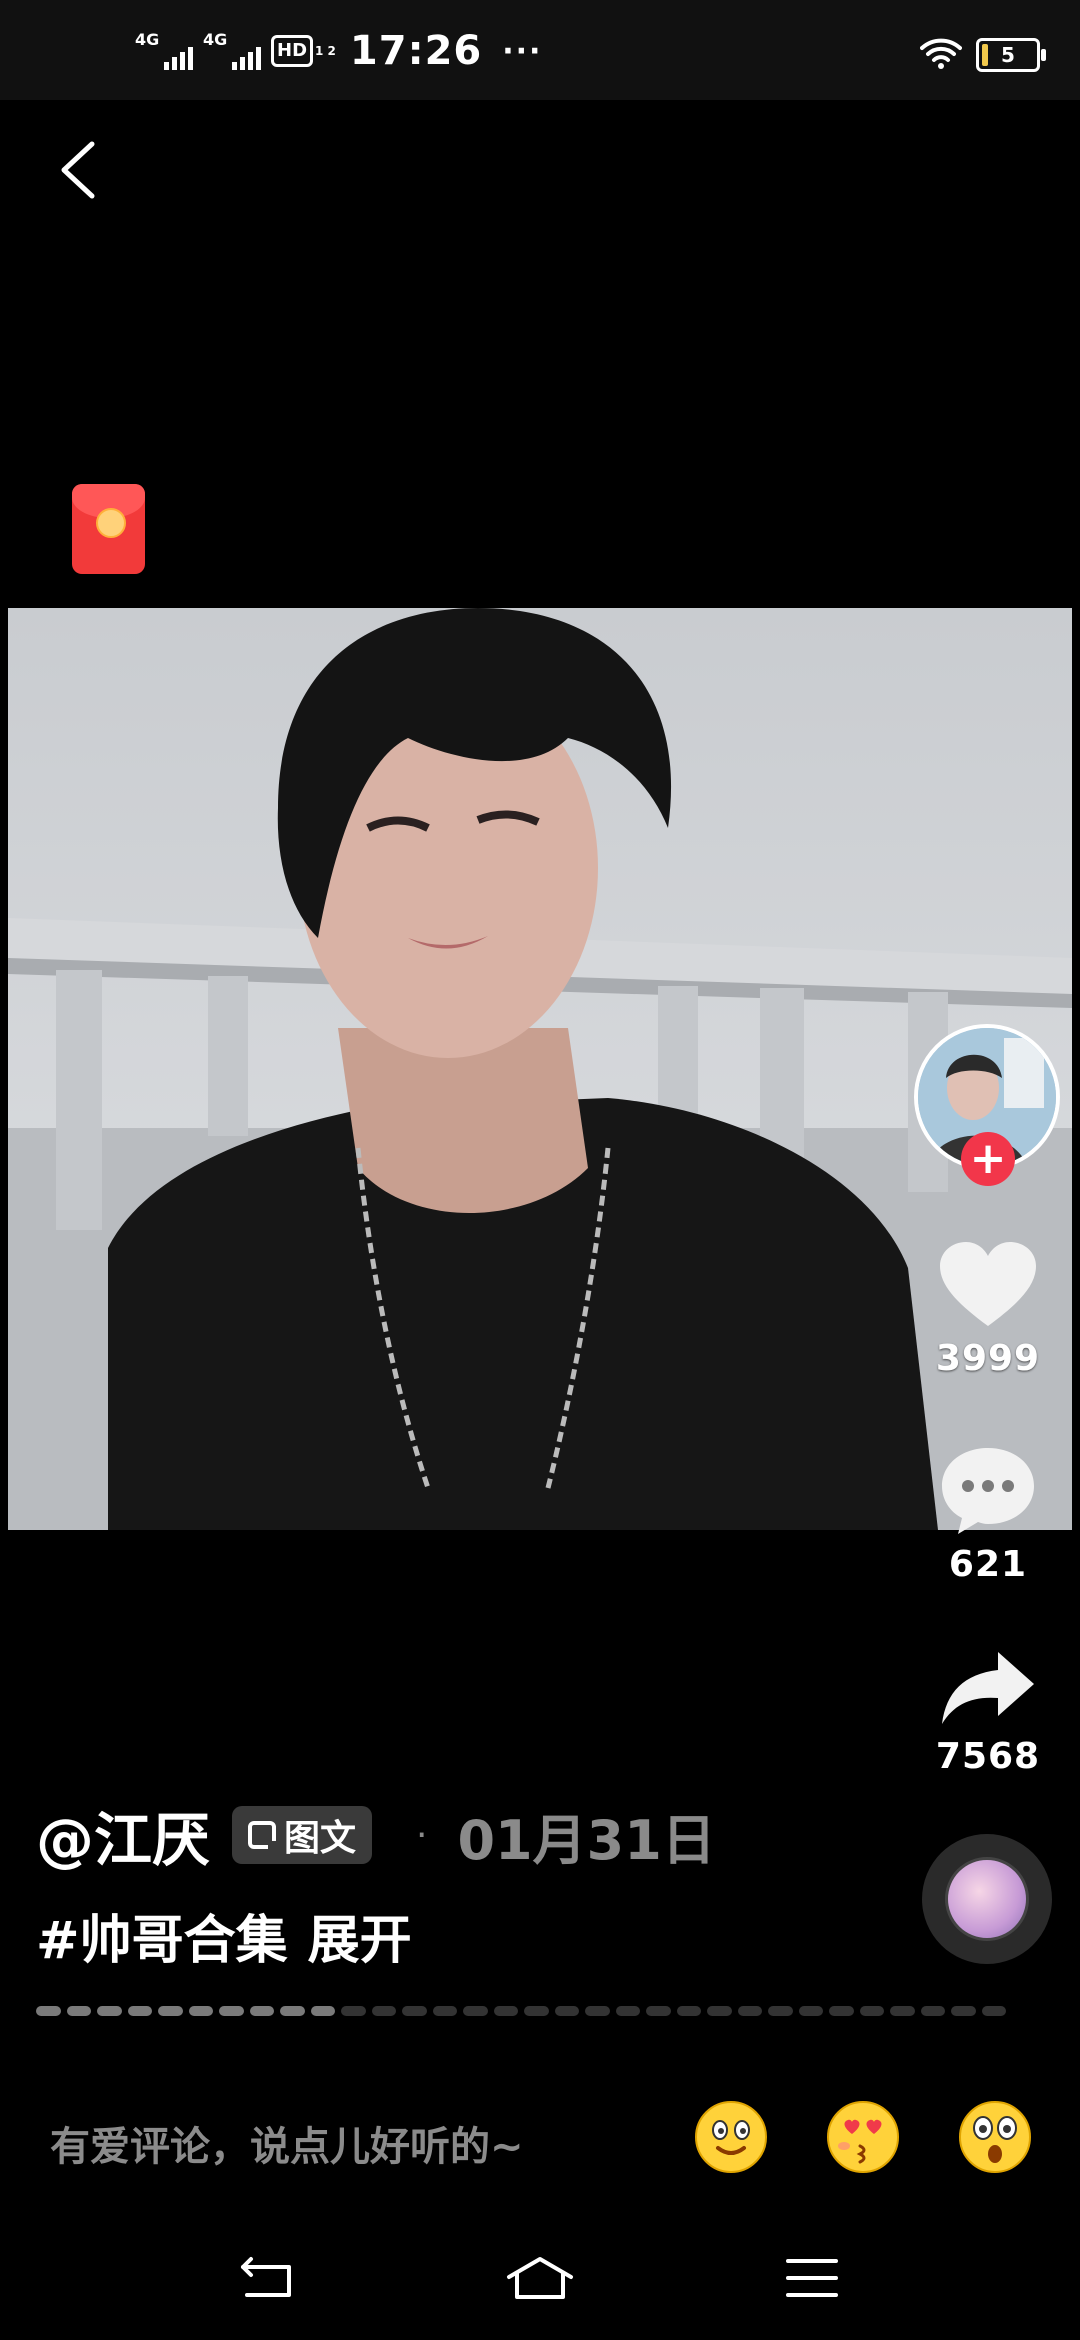 The image size is (1080, 2340). I want to click on music-disc, so click(987, 1899).